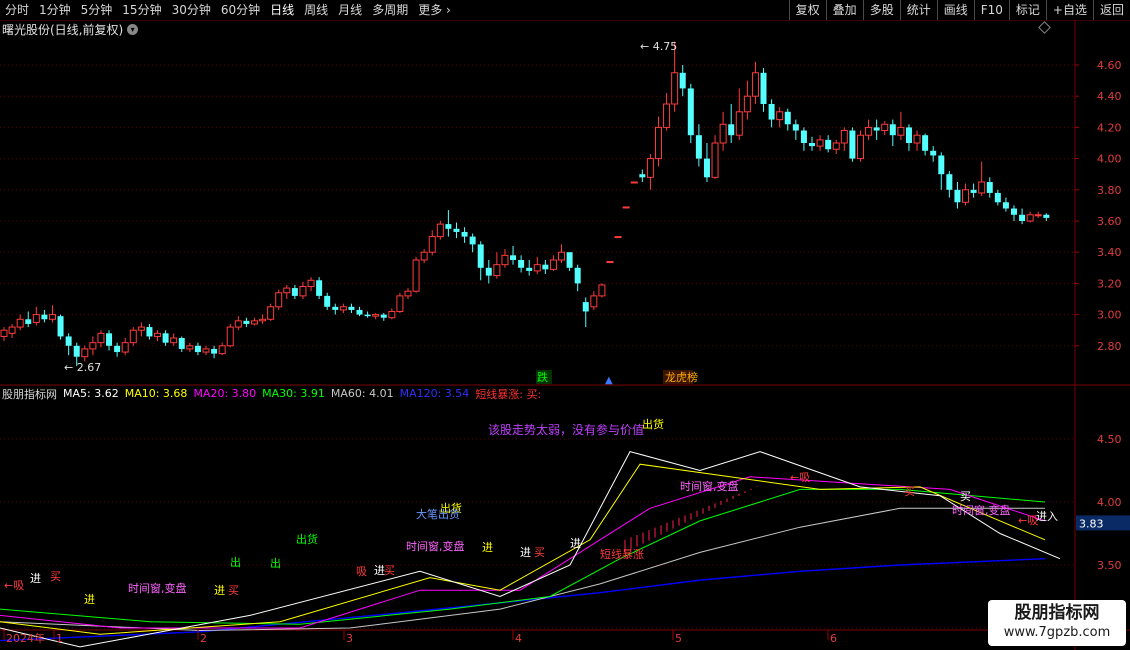  Describe the element at coordinates (681, 377) in the screenshot. I see `event-label: 龙虎榜` at that location.